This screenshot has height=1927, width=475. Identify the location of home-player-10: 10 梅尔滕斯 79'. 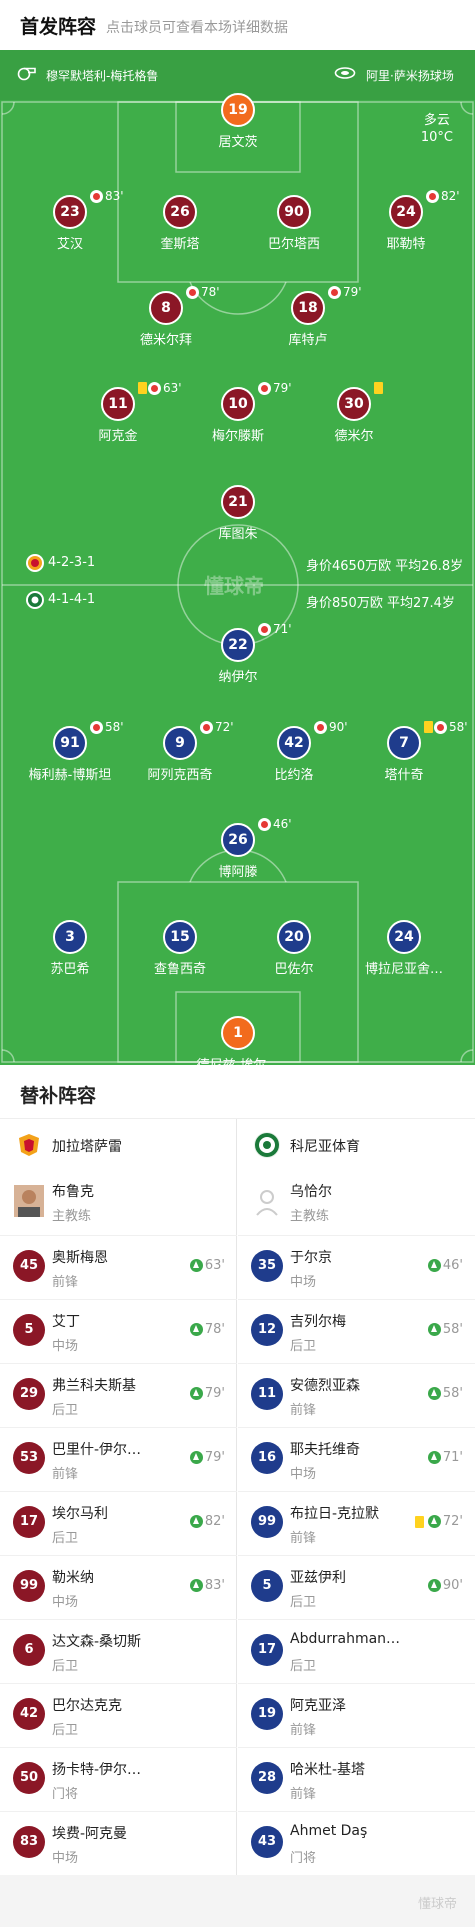
(238, 412).